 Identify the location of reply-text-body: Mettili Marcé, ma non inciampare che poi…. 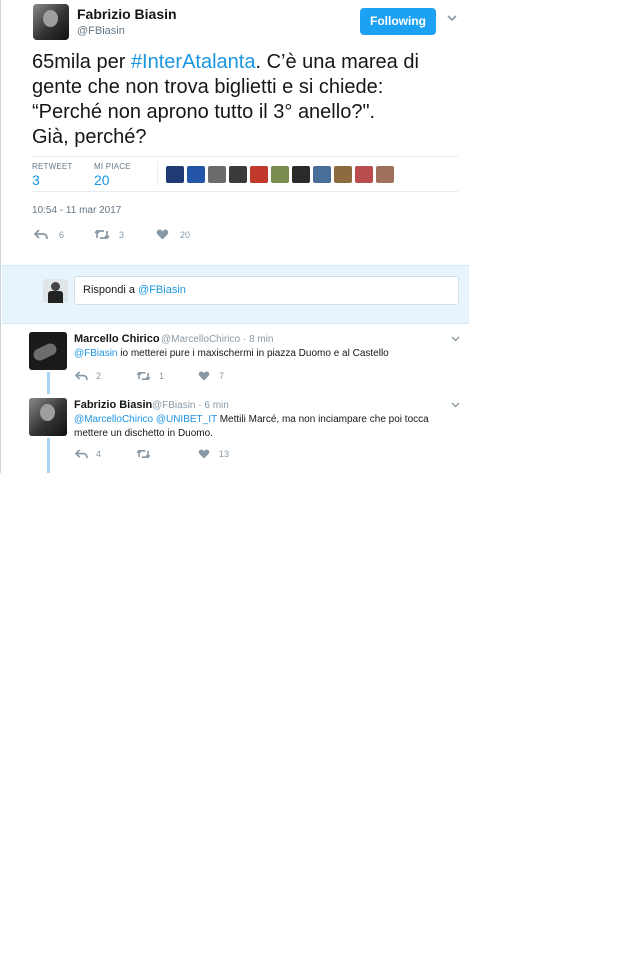
(322, 419).